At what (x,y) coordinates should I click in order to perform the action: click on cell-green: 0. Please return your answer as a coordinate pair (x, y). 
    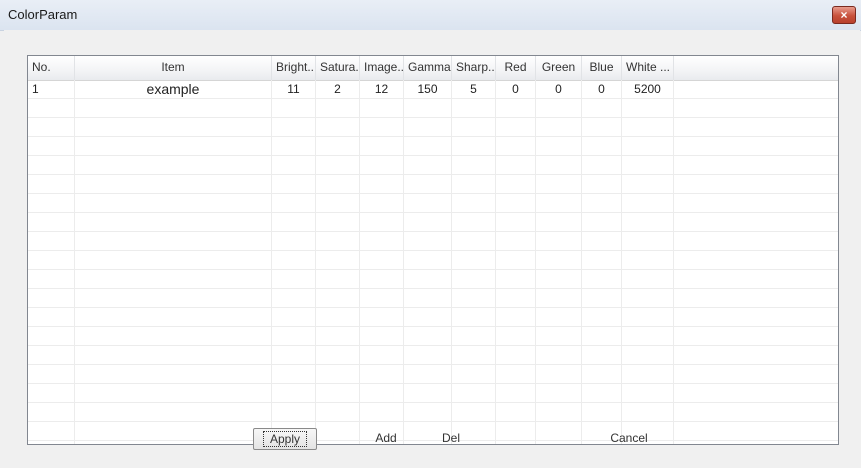
    Looking at the image, I should click on (559, 89).